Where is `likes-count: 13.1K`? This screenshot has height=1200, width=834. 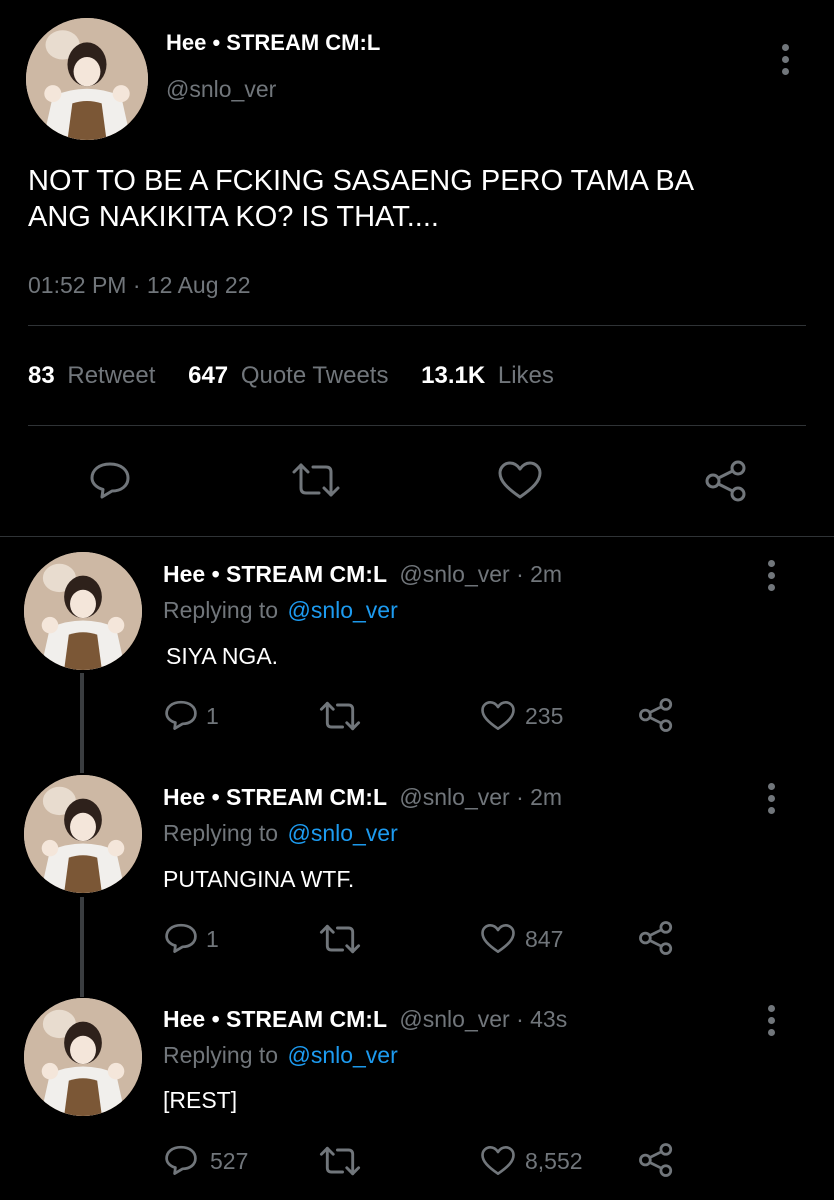 likes-count: 13.1K is located at coordinates (453, 375).